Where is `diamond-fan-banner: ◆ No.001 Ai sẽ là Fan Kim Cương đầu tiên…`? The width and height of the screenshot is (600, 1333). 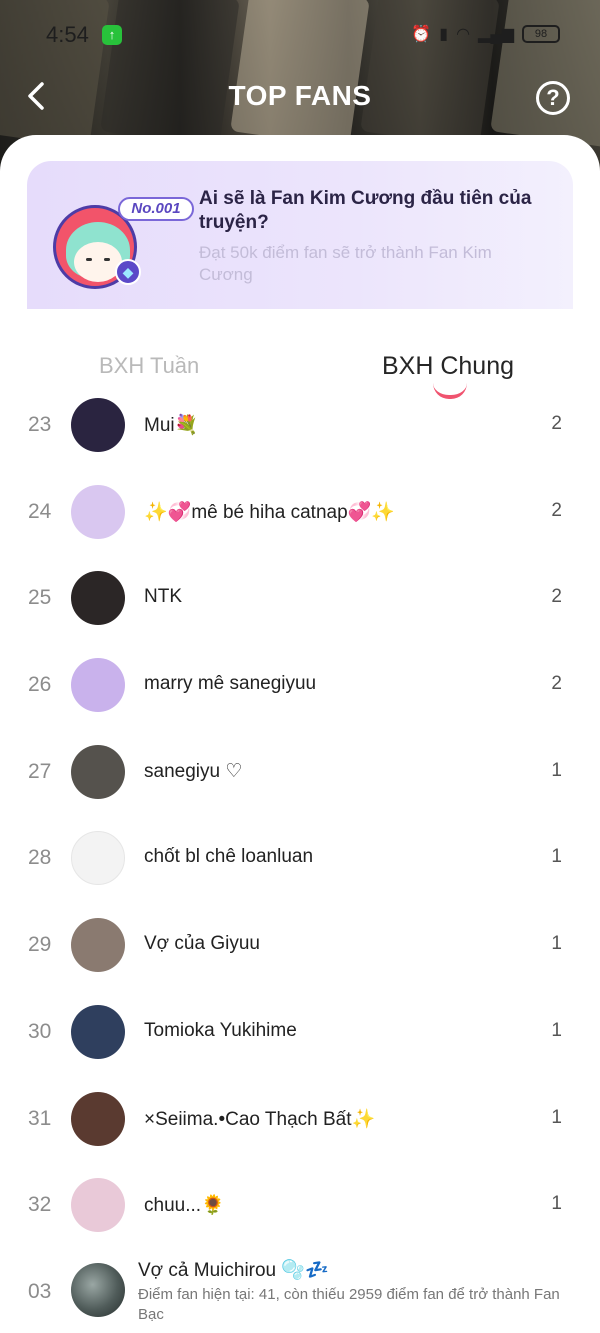 diamond-fan-banner: ◆ No.001 Ai sẽ là Fan Kim Cương đầu tiên… is located at coordinates (300, 235).